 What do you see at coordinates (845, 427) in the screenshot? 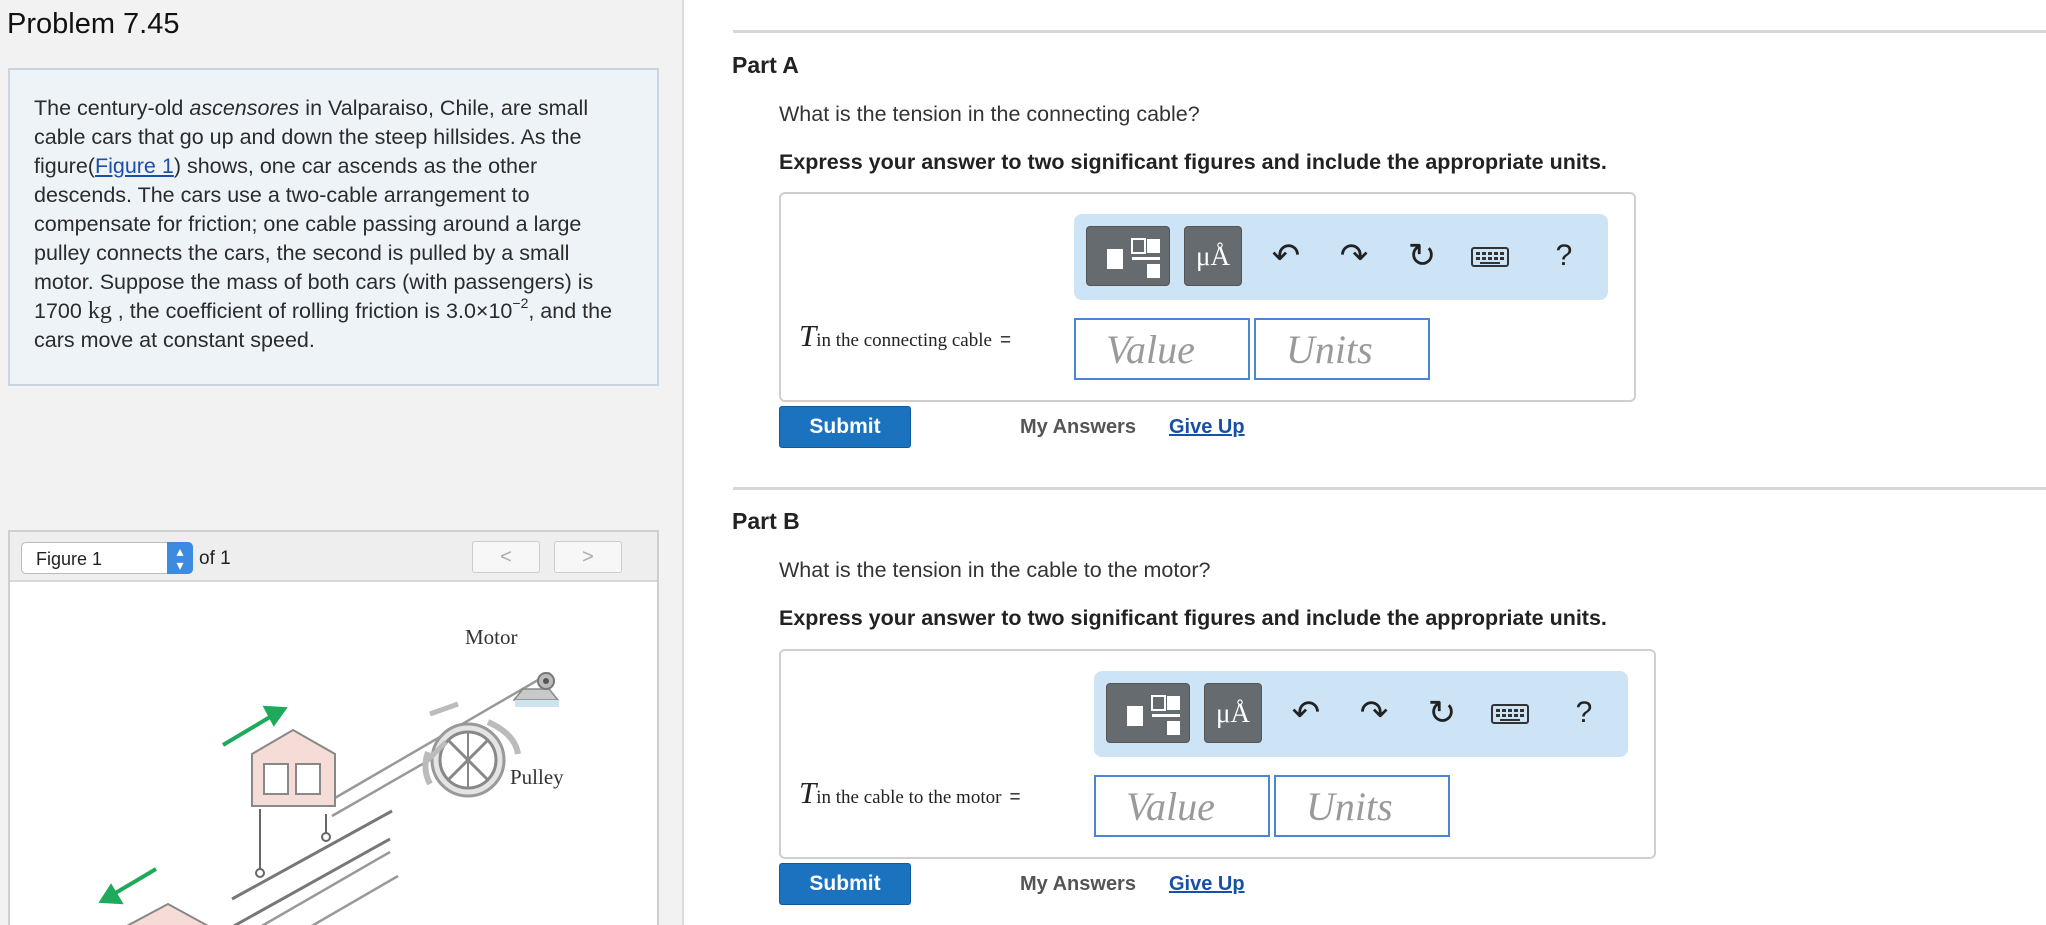
I see `part-a-submit-button: Submit` at bounding box center [845, 427].